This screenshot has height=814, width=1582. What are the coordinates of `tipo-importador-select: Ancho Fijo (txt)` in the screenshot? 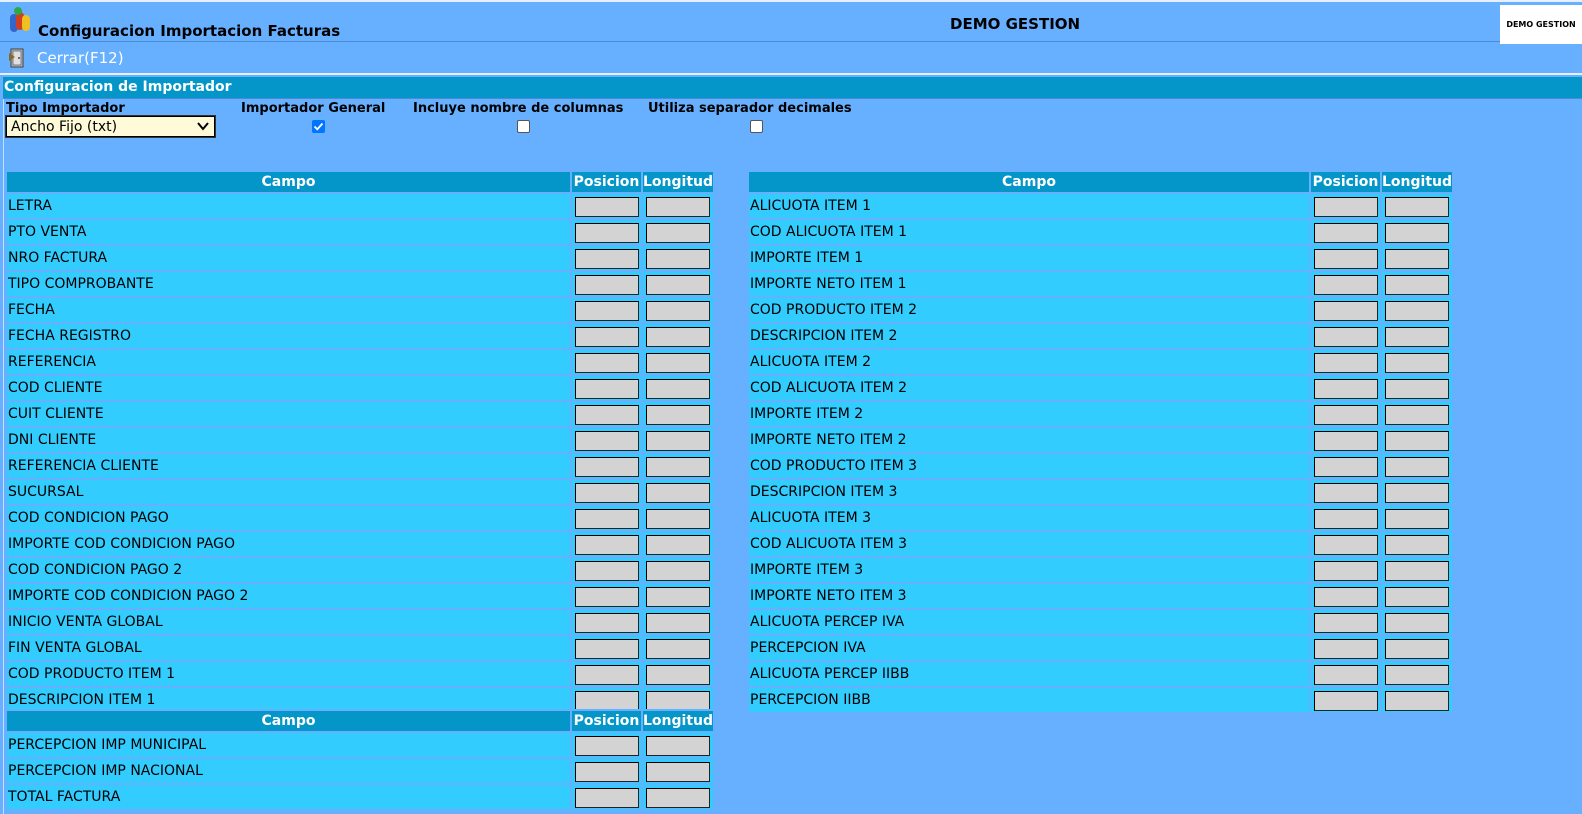 It's located at (110, 126).